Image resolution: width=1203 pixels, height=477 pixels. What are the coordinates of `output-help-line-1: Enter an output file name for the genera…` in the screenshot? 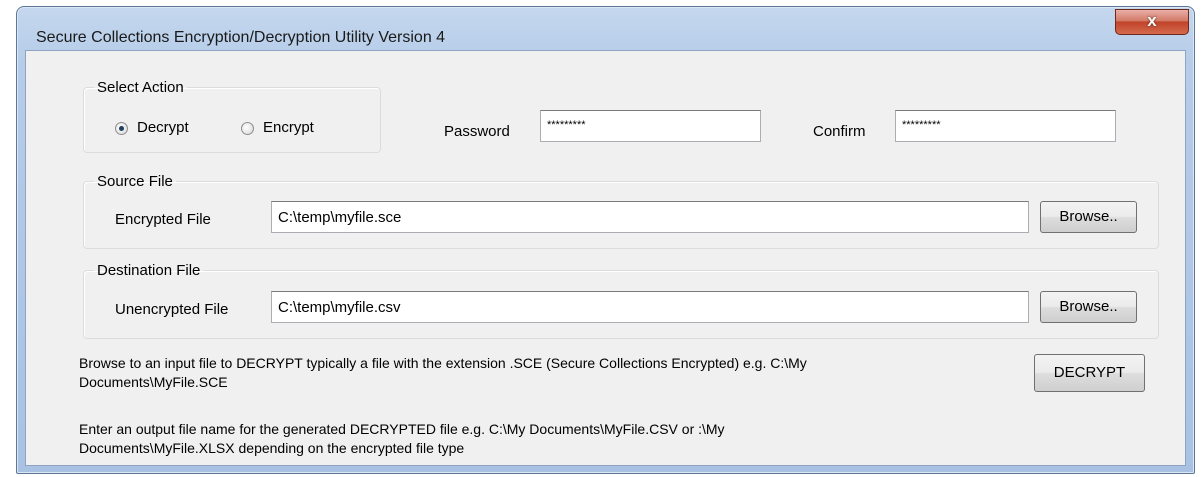 It's located at (402, 429).